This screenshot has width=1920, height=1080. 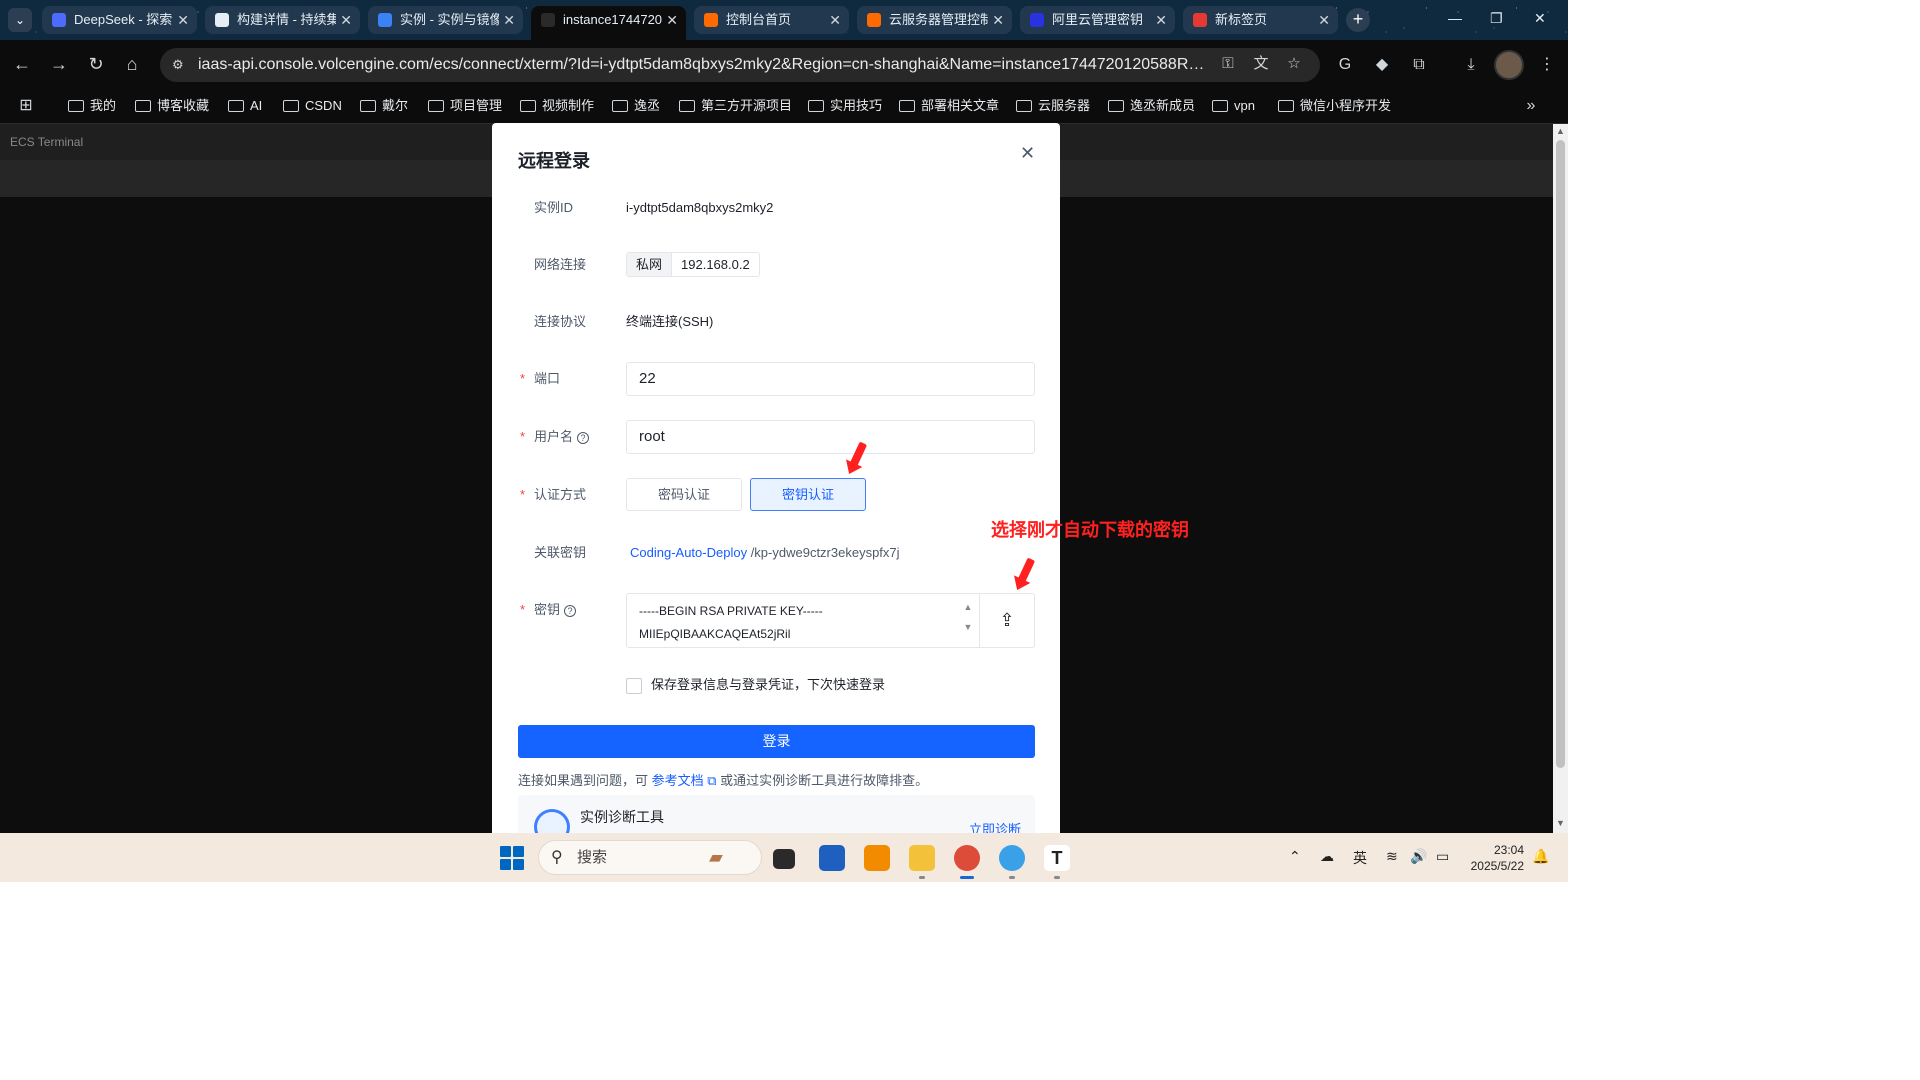 I want to click on download-icon: ⤓, so click(x=1471, y=65).